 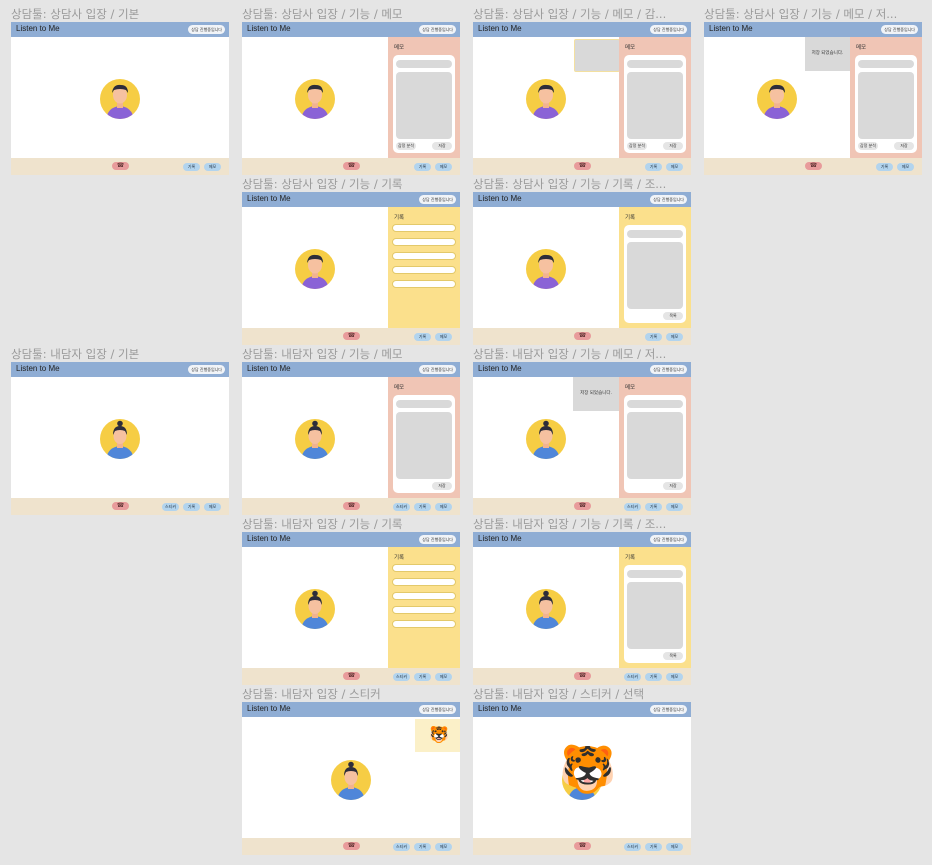 I want to click on saved-toast: 저장 되었습니다., so click(x=596, y=394).